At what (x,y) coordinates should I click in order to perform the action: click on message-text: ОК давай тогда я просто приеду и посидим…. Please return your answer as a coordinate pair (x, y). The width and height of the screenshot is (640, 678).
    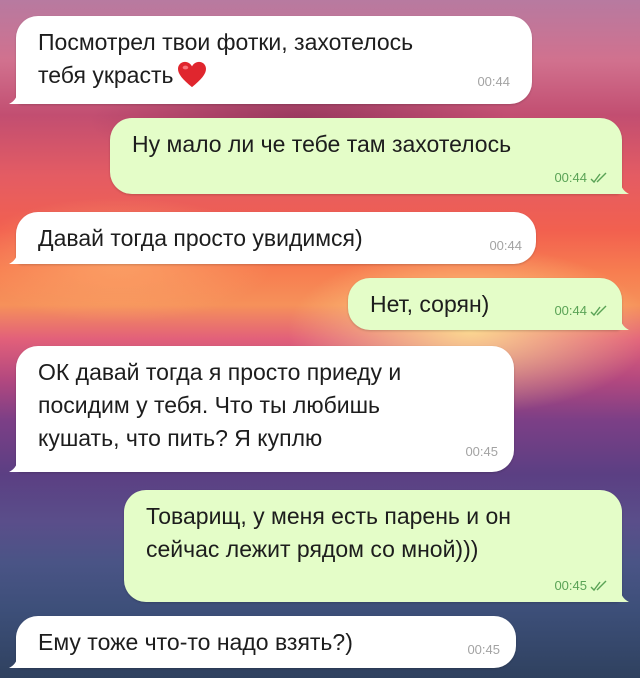
    Looking at the image, I should click on (220, 405).